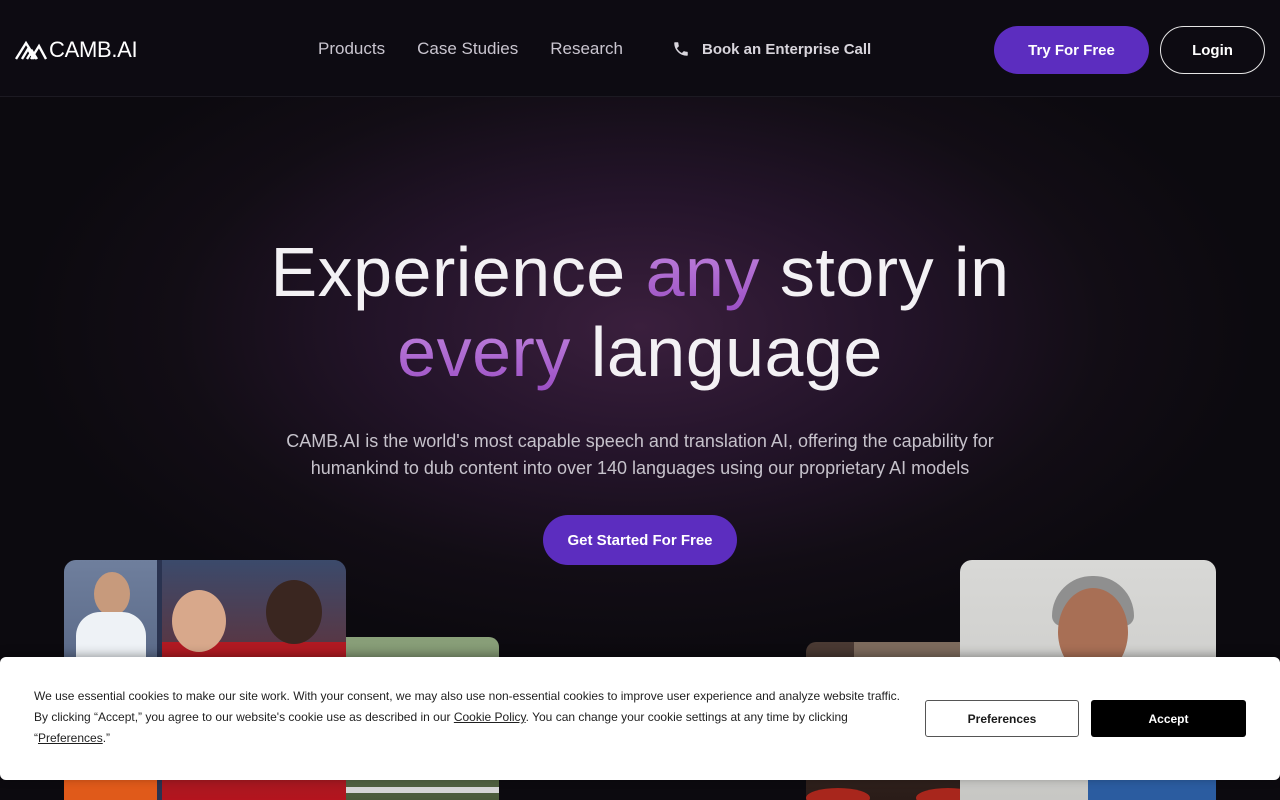 Image resolution: width=1280 pixels, height=800 pixels. Describe the element at coordinates (31, 50) in the screenshot. I see `logo-mark-icon` at that location.